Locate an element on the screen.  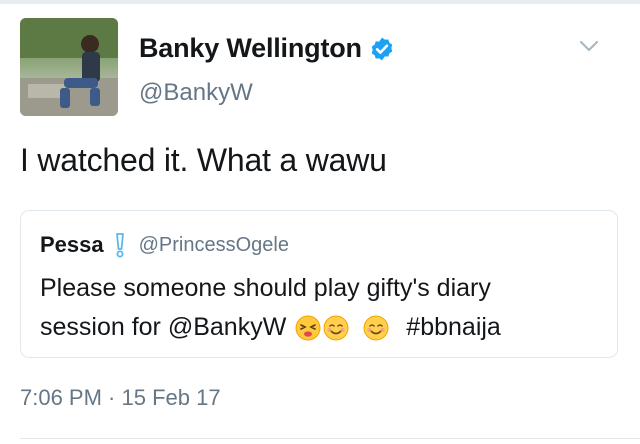
quoted-author-row: Pessa @PrincessOgele is located at coordinates (164, 245).